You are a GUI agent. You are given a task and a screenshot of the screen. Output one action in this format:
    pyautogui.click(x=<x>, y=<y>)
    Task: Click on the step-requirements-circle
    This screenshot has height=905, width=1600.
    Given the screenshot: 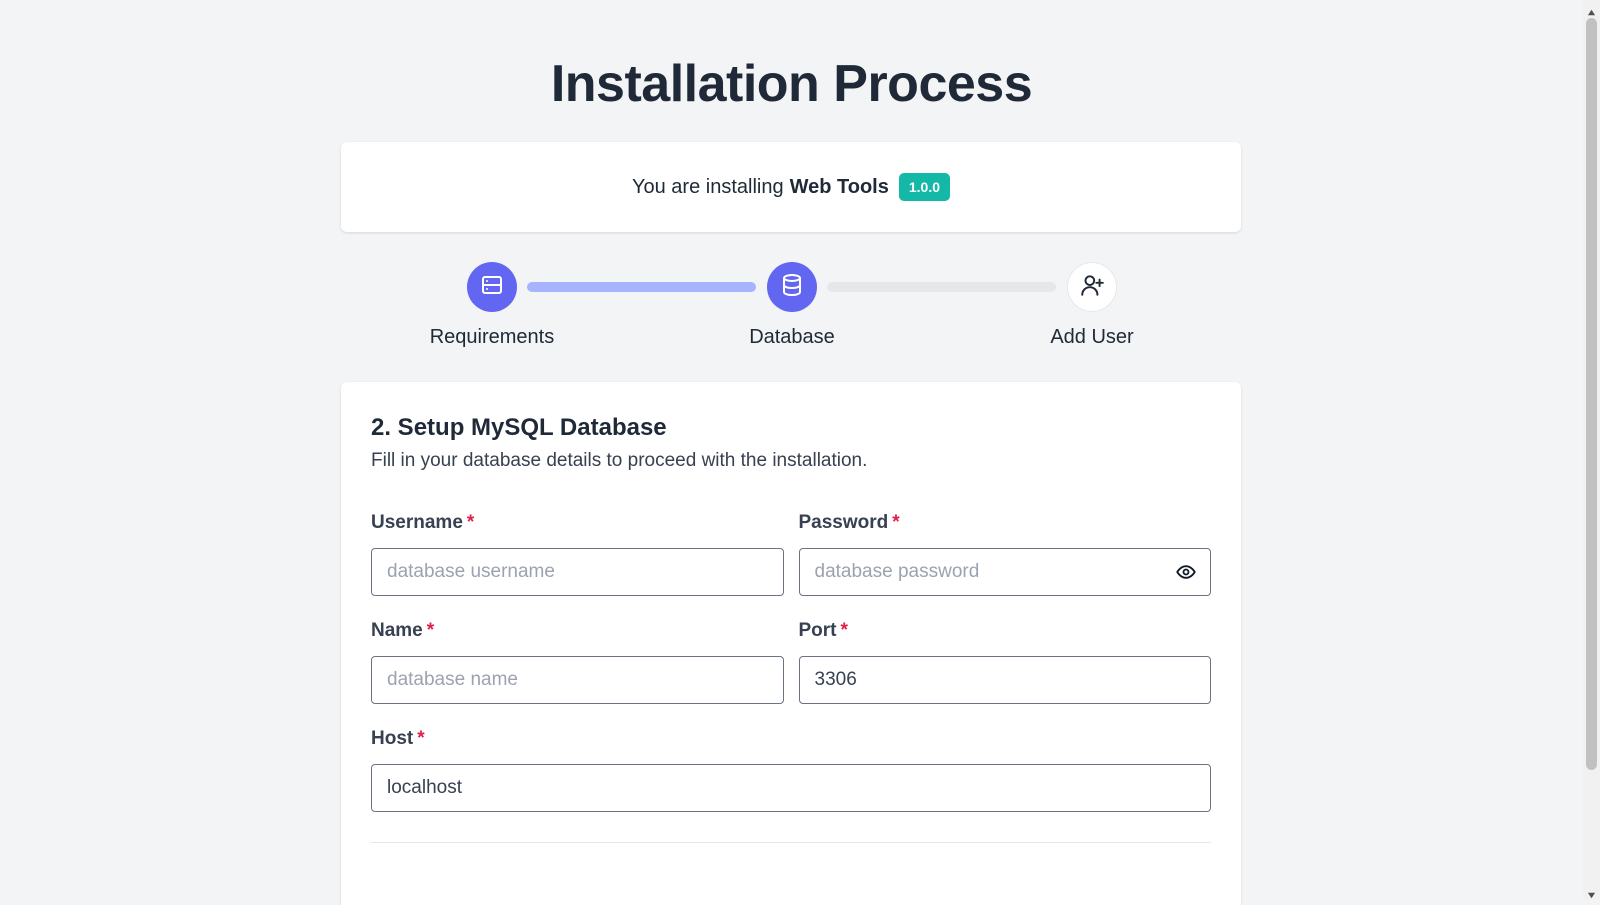 What is the action you would take?
    pyautogui.click(x=492, y=287)
    